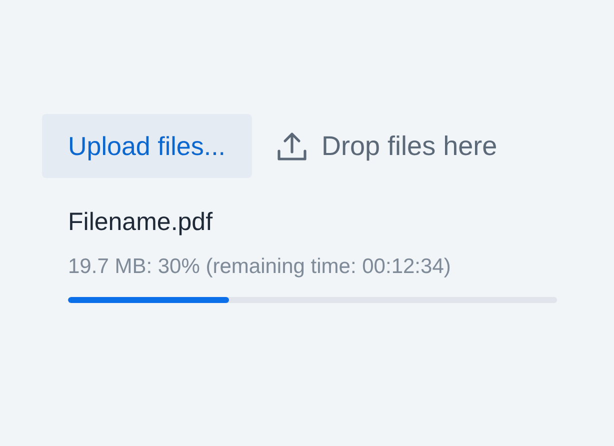 This screenshot has height=446, width=614. What do you see at coordinates (260, 267) in the screenshot?
I see `upload-status: 19.7 MB: 30% (remaining time: 00:12:34)` at bounding box center [260, 267].